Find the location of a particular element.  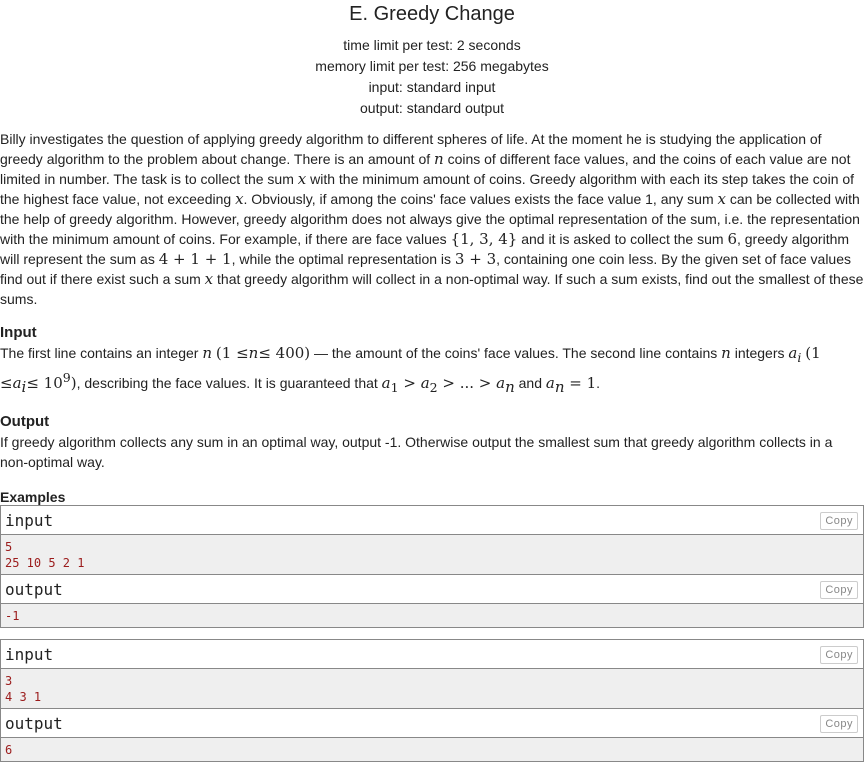

math-set-example: {1, 3, 4} is located at coordinates (484, 239).